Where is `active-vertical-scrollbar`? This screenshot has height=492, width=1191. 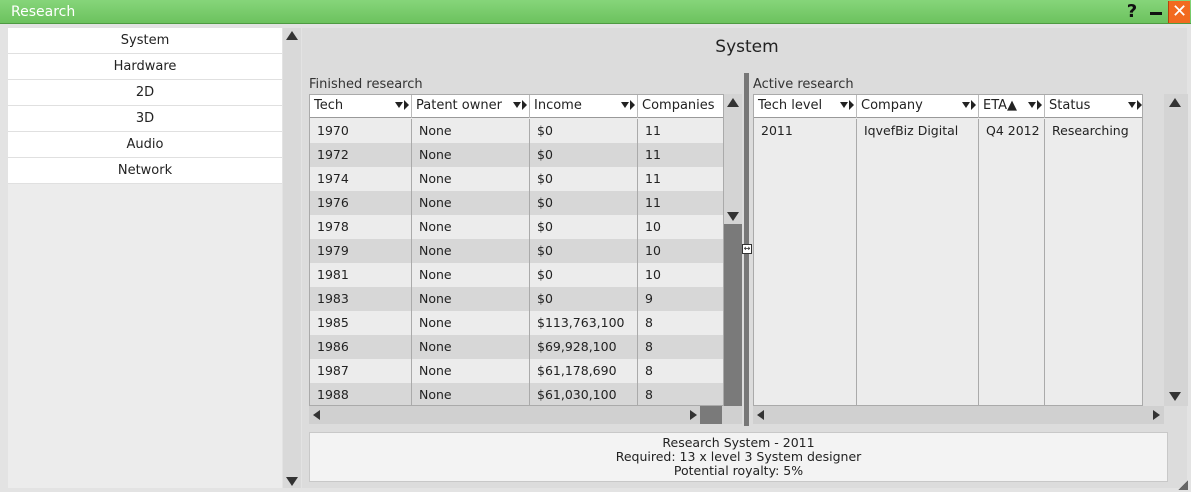
active-vertical-scrollbar is located at coordinates (1176, 250).